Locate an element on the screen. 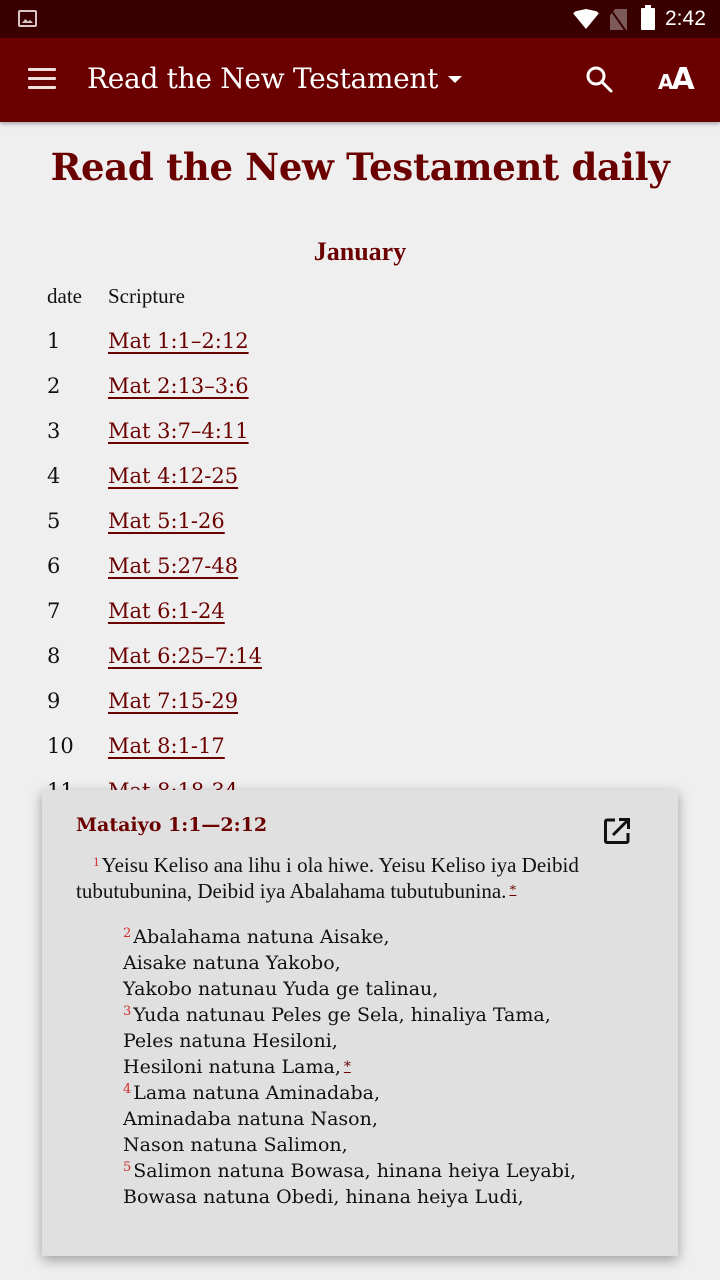  scripture-link: Mat 5:27-48 is located at coordinates (173, 566).